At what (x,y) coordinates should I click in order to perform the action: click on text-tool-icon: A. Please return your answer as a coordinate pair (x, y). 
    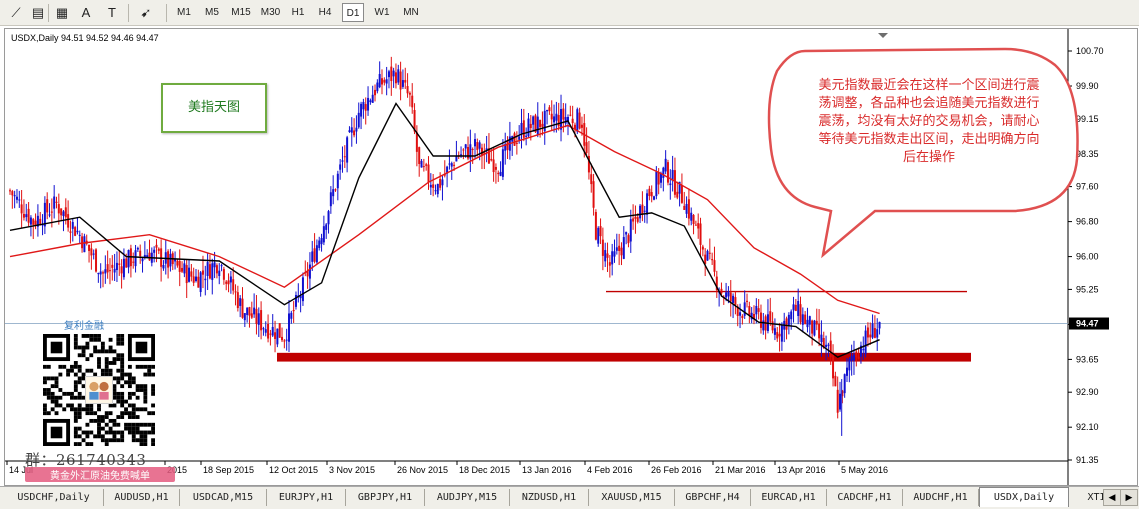
    Looking at the image, I should click on (86, 12).